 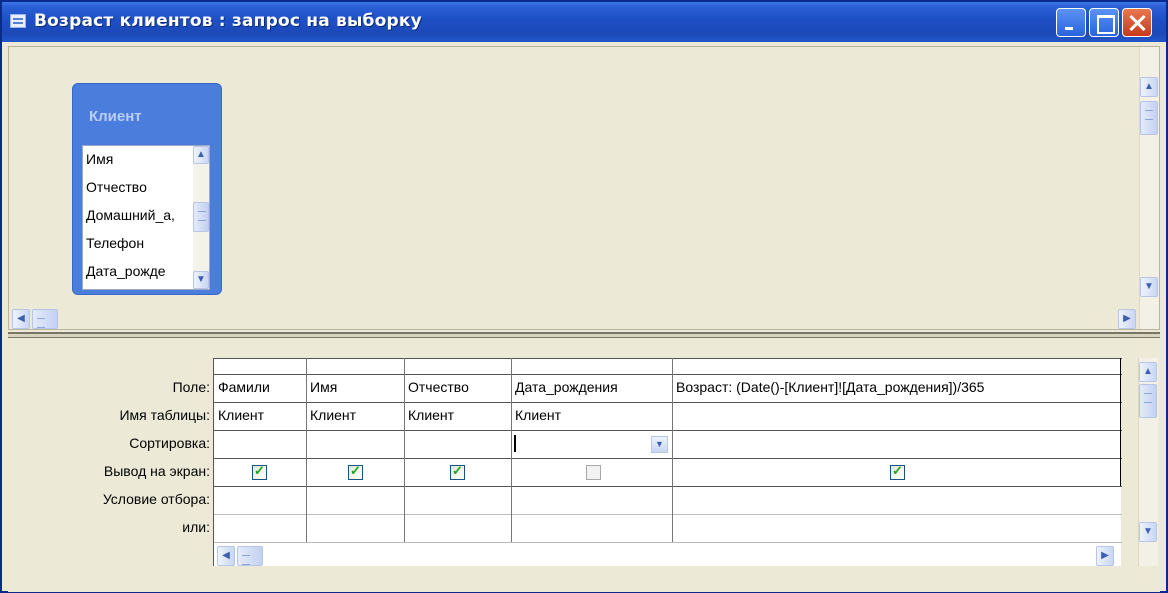 I want to click on grid-field-cell: Дата_рождения, so click(x=591, y=387).